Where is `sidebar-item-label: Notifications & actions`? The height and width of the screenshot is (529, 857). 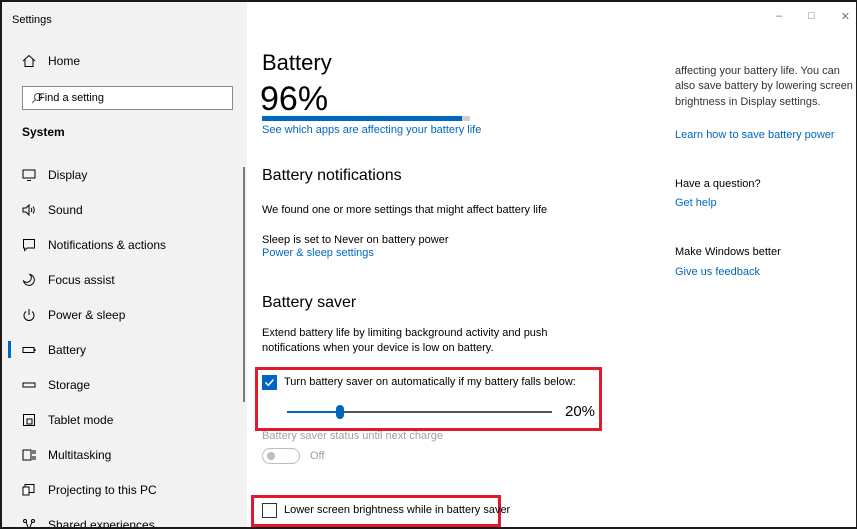 sidebar-item-label: Notifications & actions is located at coordinates (107, 244).